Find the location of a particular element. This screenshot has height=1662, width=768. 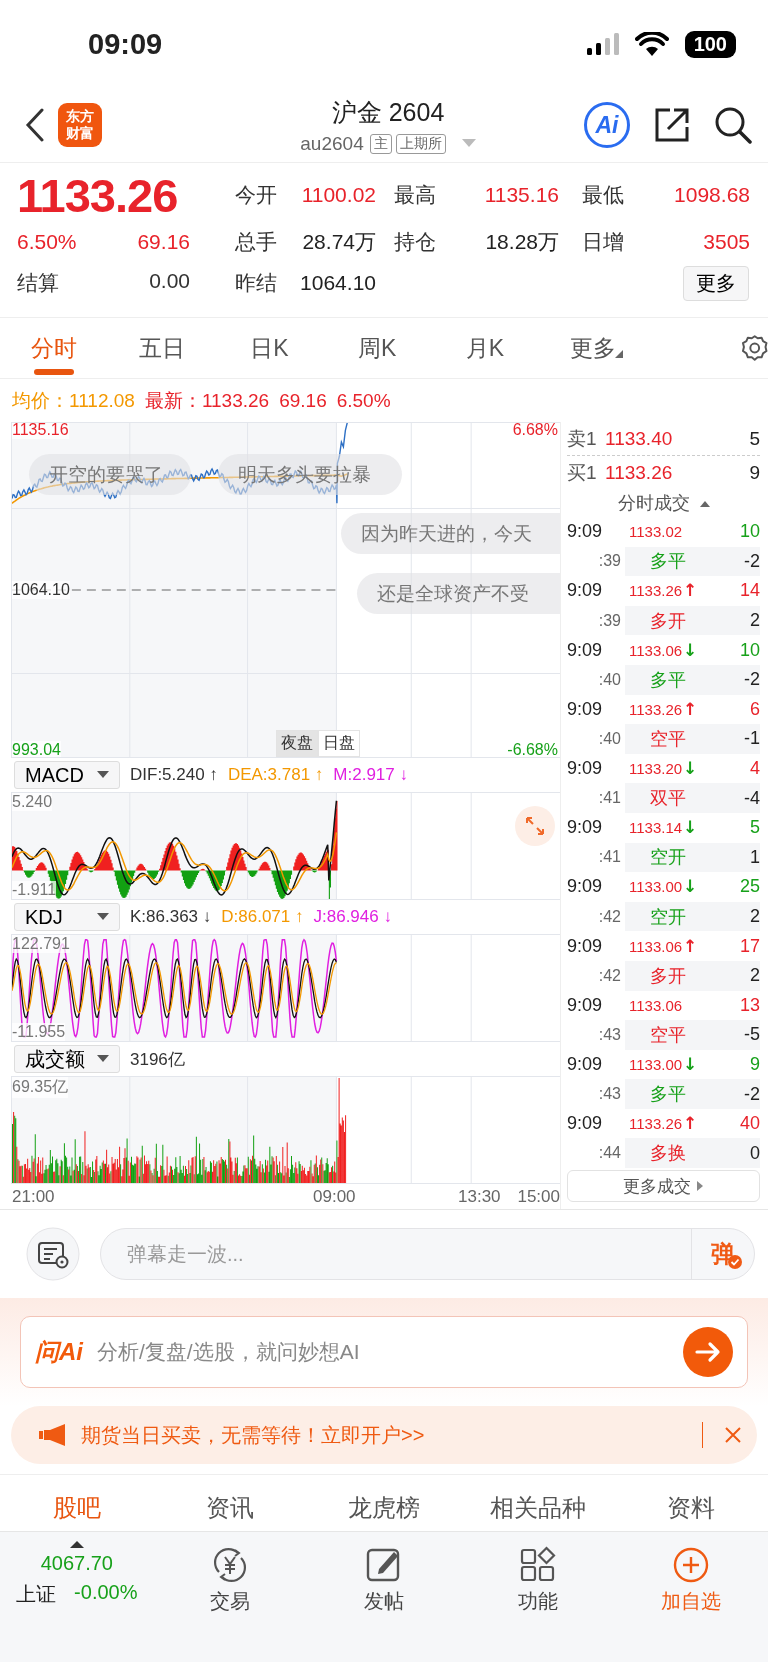

stat-value: 1100.02 is located at coordinates (338, 195).